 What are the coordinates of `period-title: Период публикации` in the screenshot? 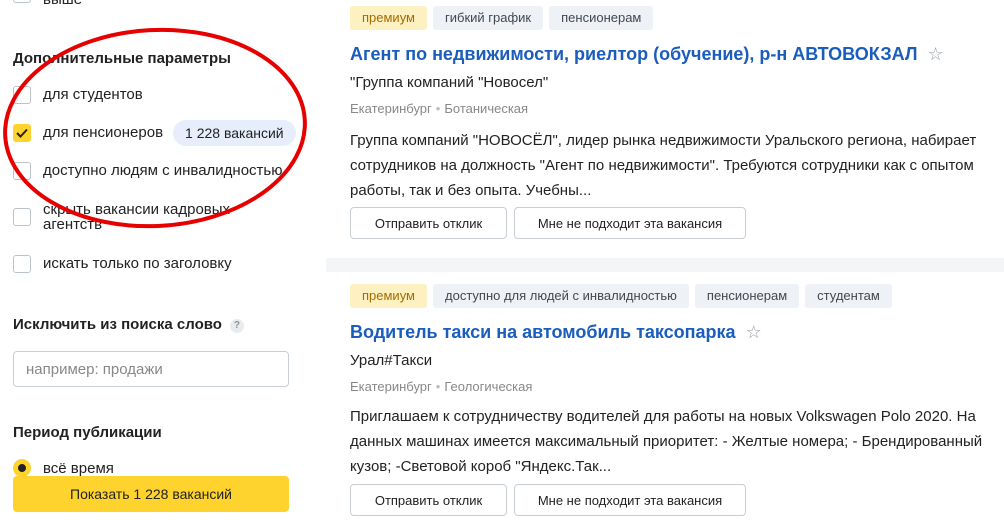 It's located at (87, 432).